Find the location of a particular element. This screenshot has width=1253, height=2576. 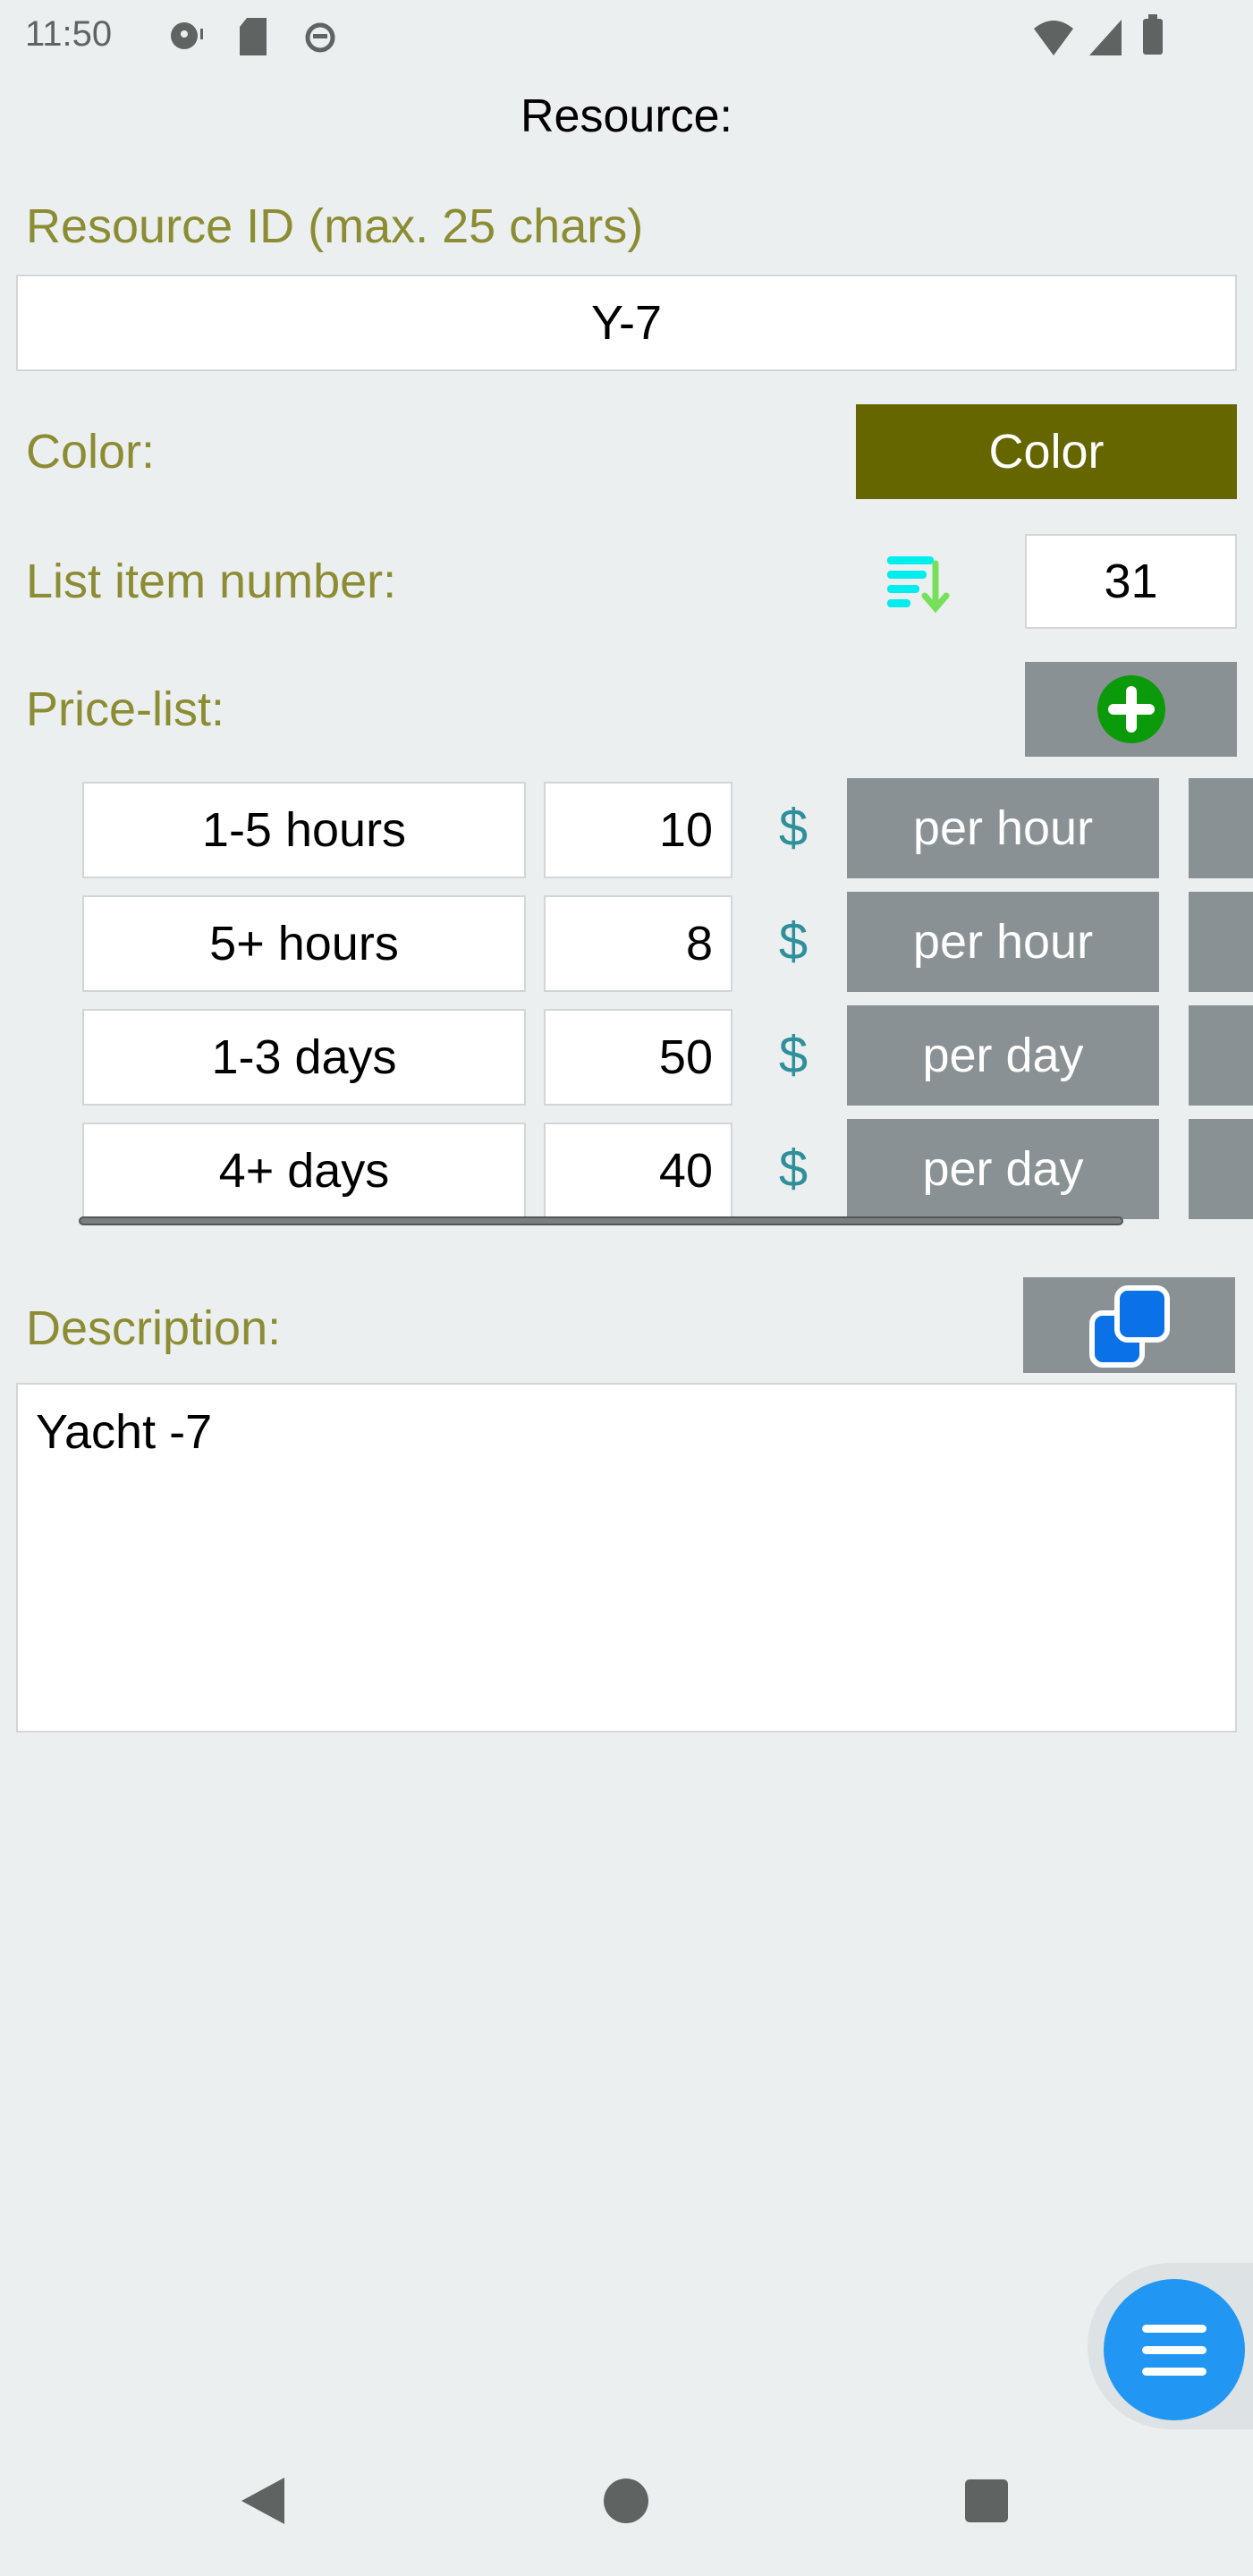

back-nav-icon is located at coordinates (263, 2501).